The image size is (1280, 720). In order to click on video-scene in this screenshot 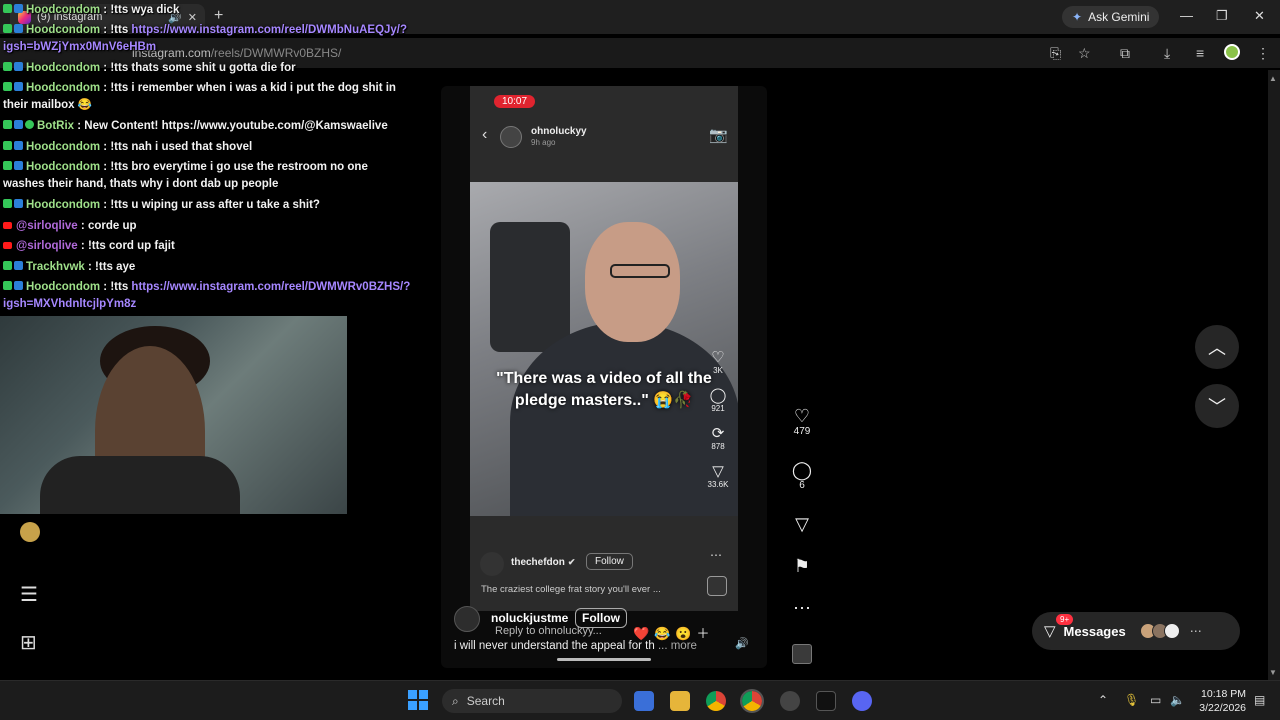, I will do `click(604, 349)`.